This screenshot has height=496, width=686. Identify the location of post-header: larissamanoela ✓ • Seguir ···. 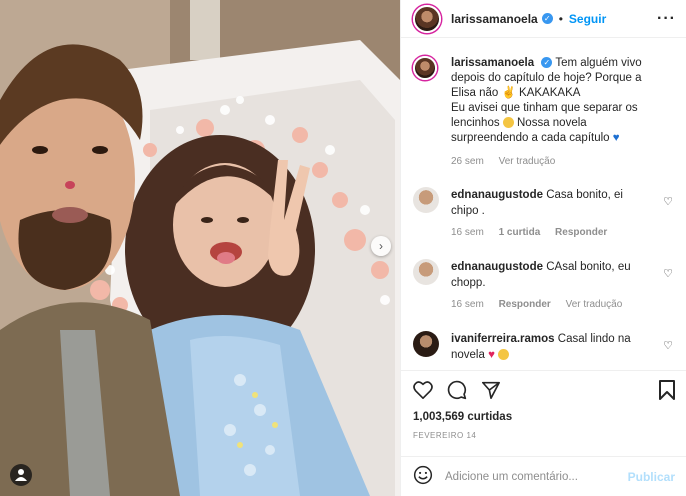
(543, 19).